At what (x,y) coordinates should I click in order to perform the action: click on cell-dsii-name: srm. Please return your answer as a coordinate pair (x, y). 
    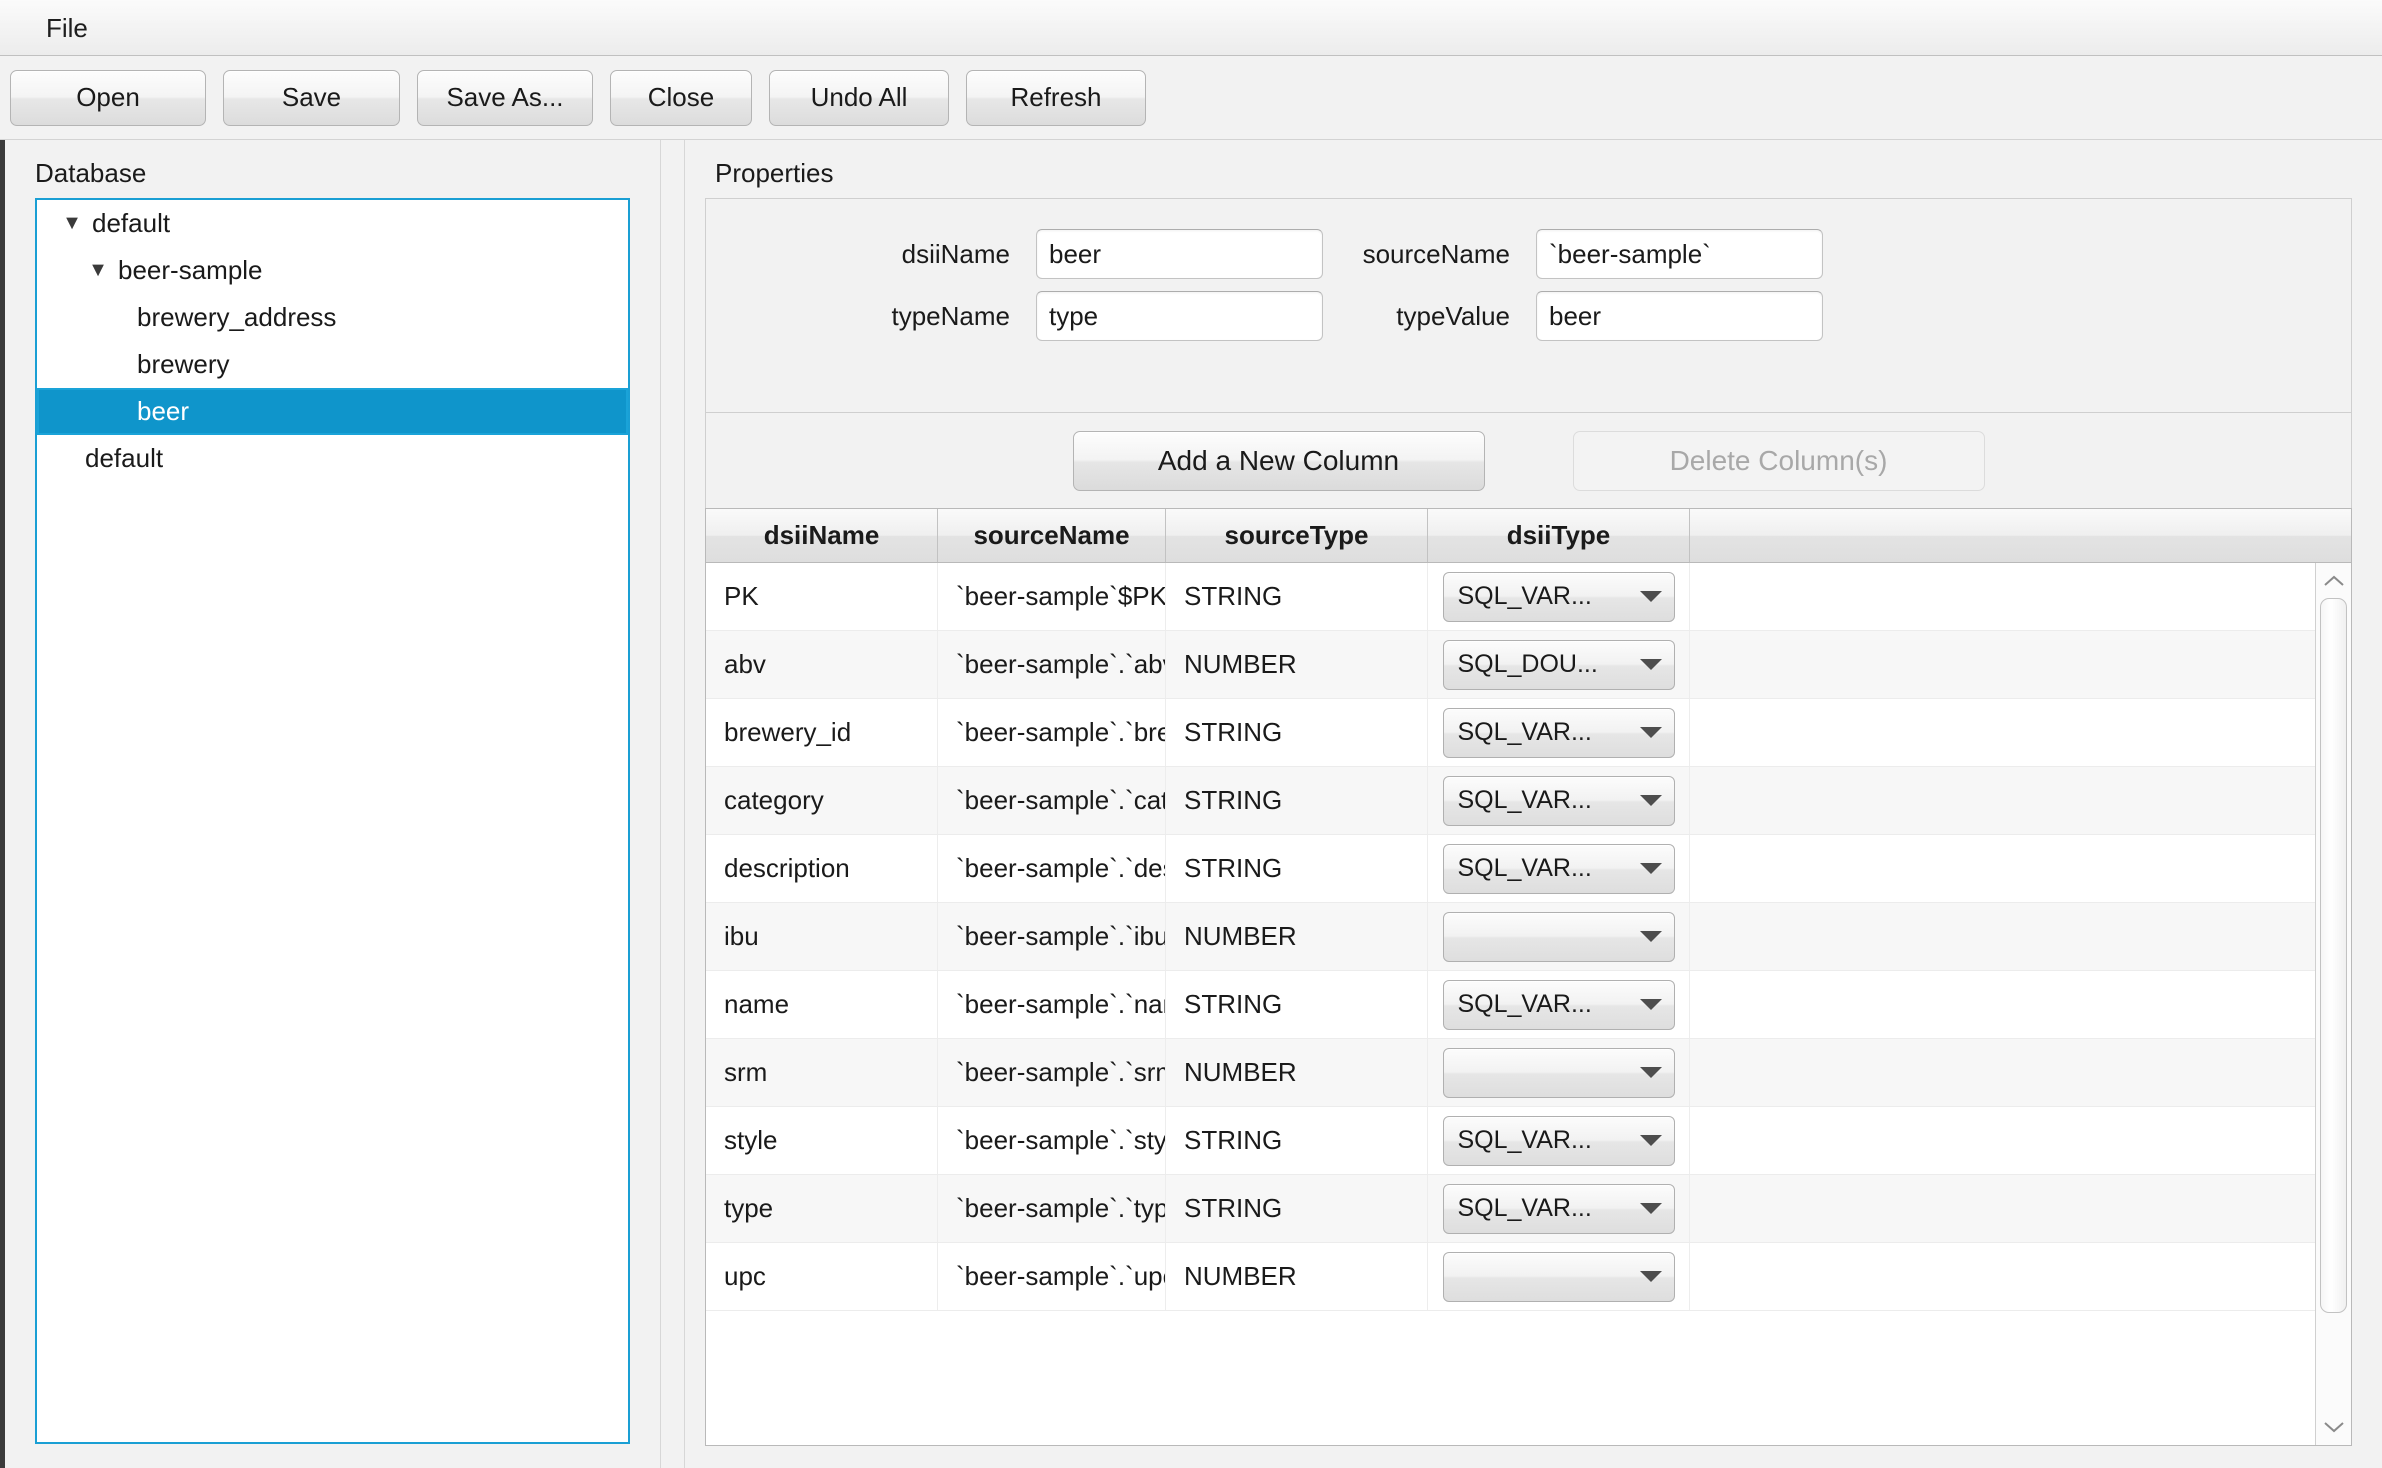
    Looking at the image, I should click on (822, 1072).